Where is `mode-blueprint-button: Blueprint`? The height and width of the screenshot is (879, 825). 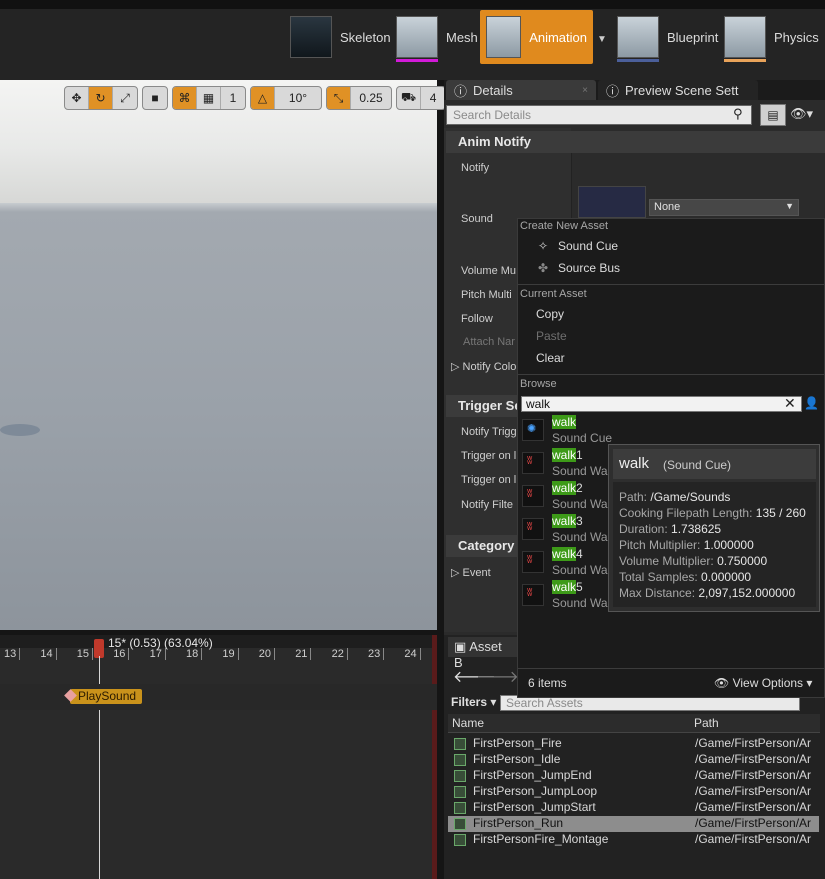
mode-blueprint-button: Blueprint is located at coordinates (667, 37).